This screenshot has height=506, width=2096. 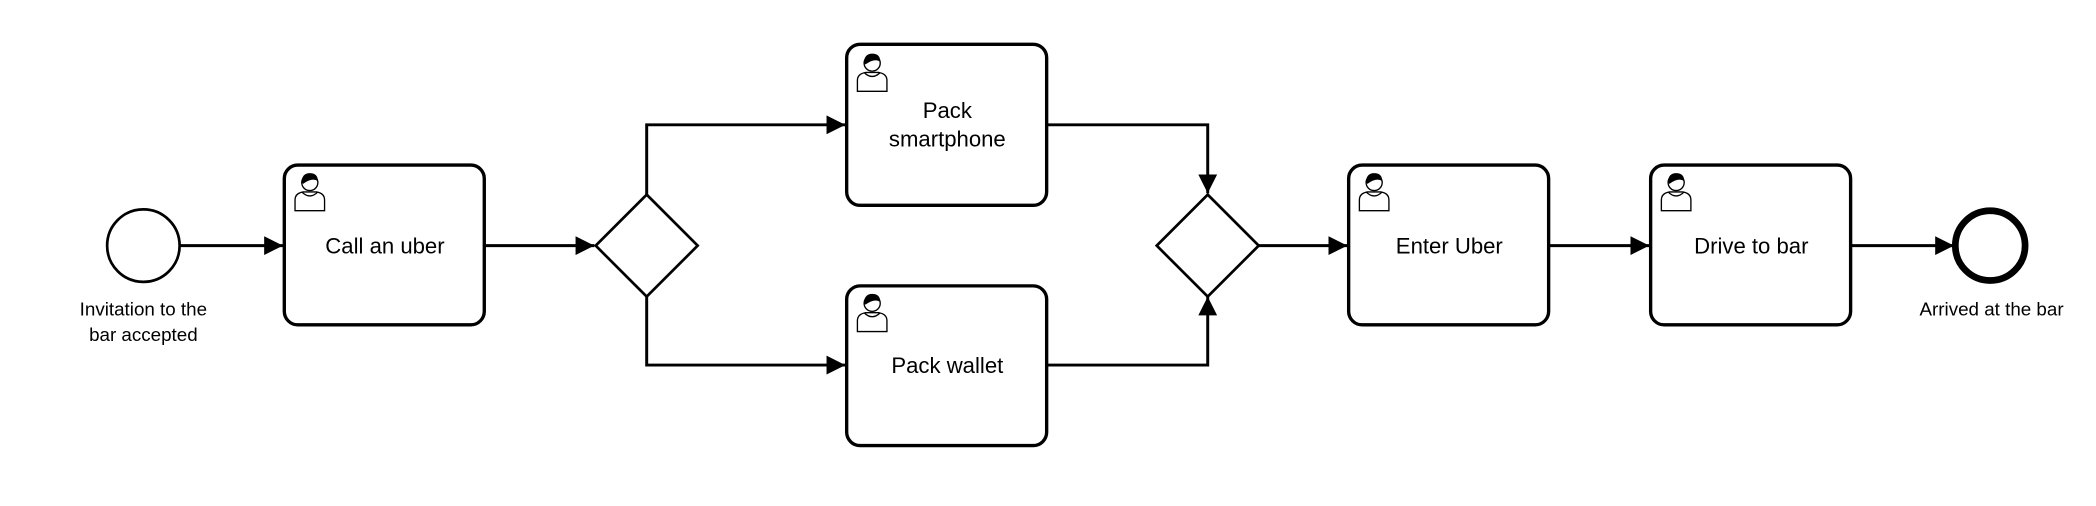 What do you see at coordinates (948, 110) in the screenshot?
I see `task-label-line1: Pack` at bounding box center [948, 110].